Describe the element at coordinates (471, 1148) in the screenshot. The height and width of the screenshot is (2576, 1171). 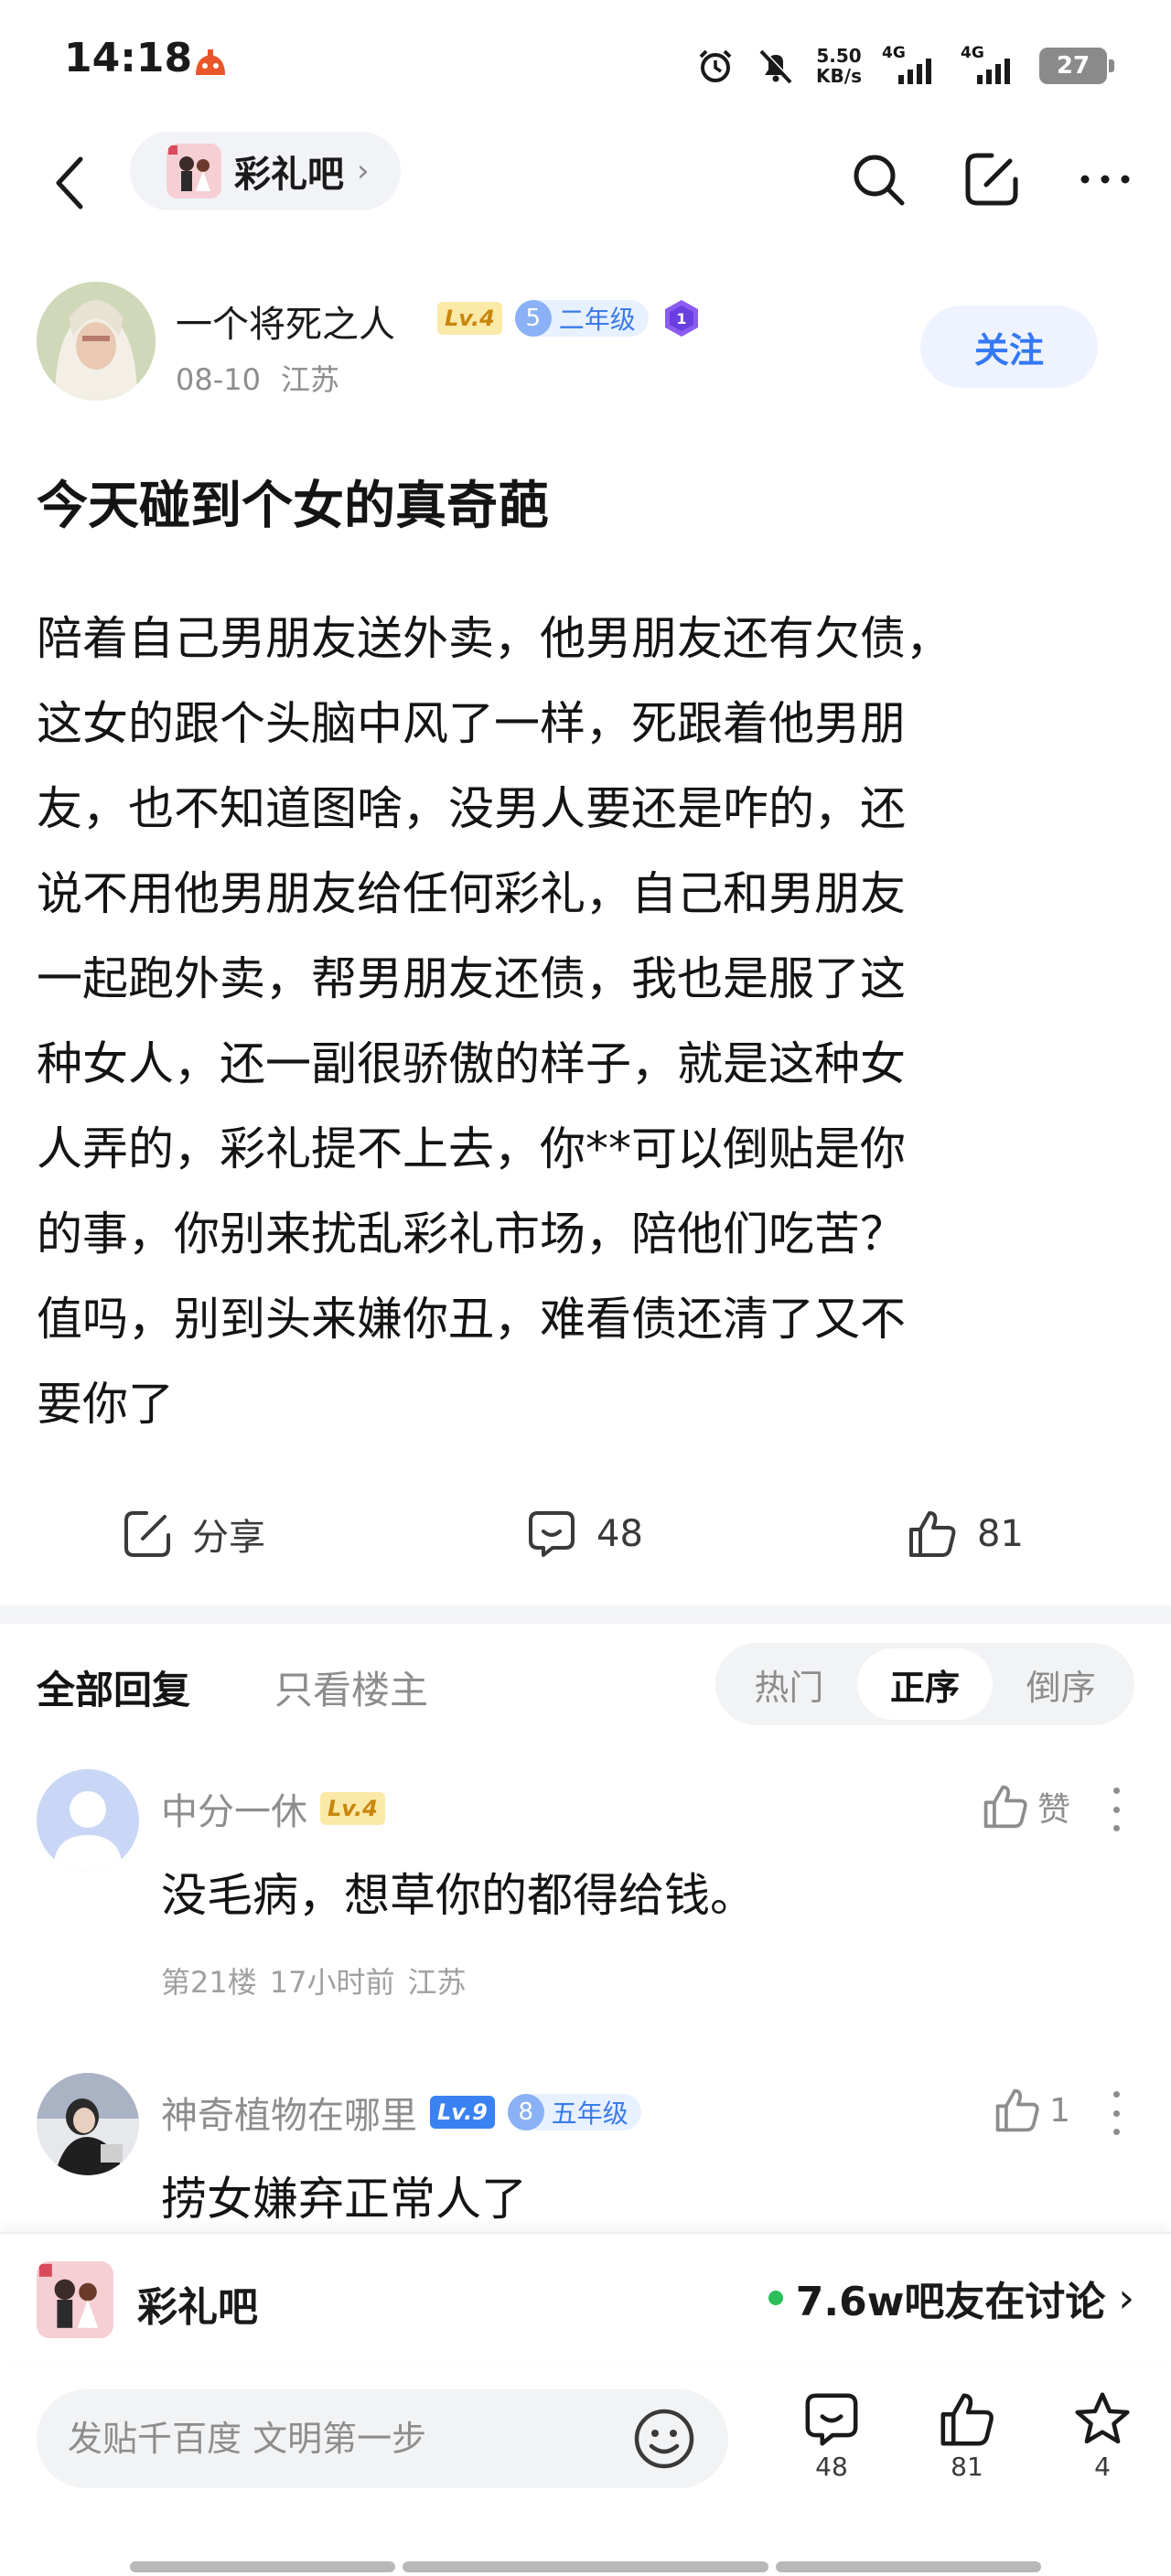
I see `post-body-line: 人弄的，彩礼提不上去，你**可以倒贴是你` at that location.